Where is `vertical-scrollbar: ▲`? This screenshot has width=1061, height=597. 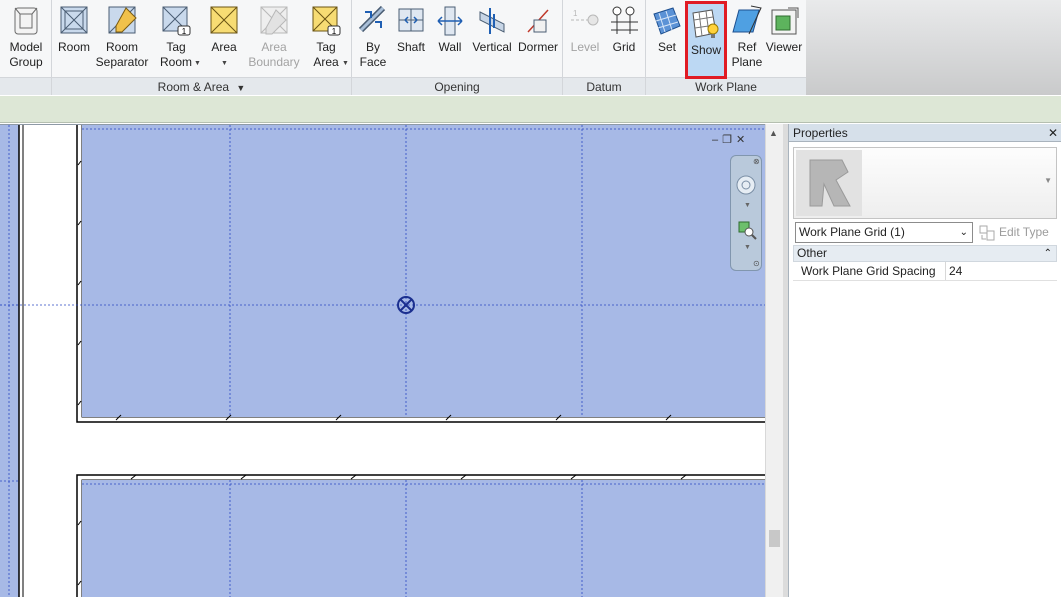 vertical-scrollbar: ▲ is located at coordinates (774, 360).